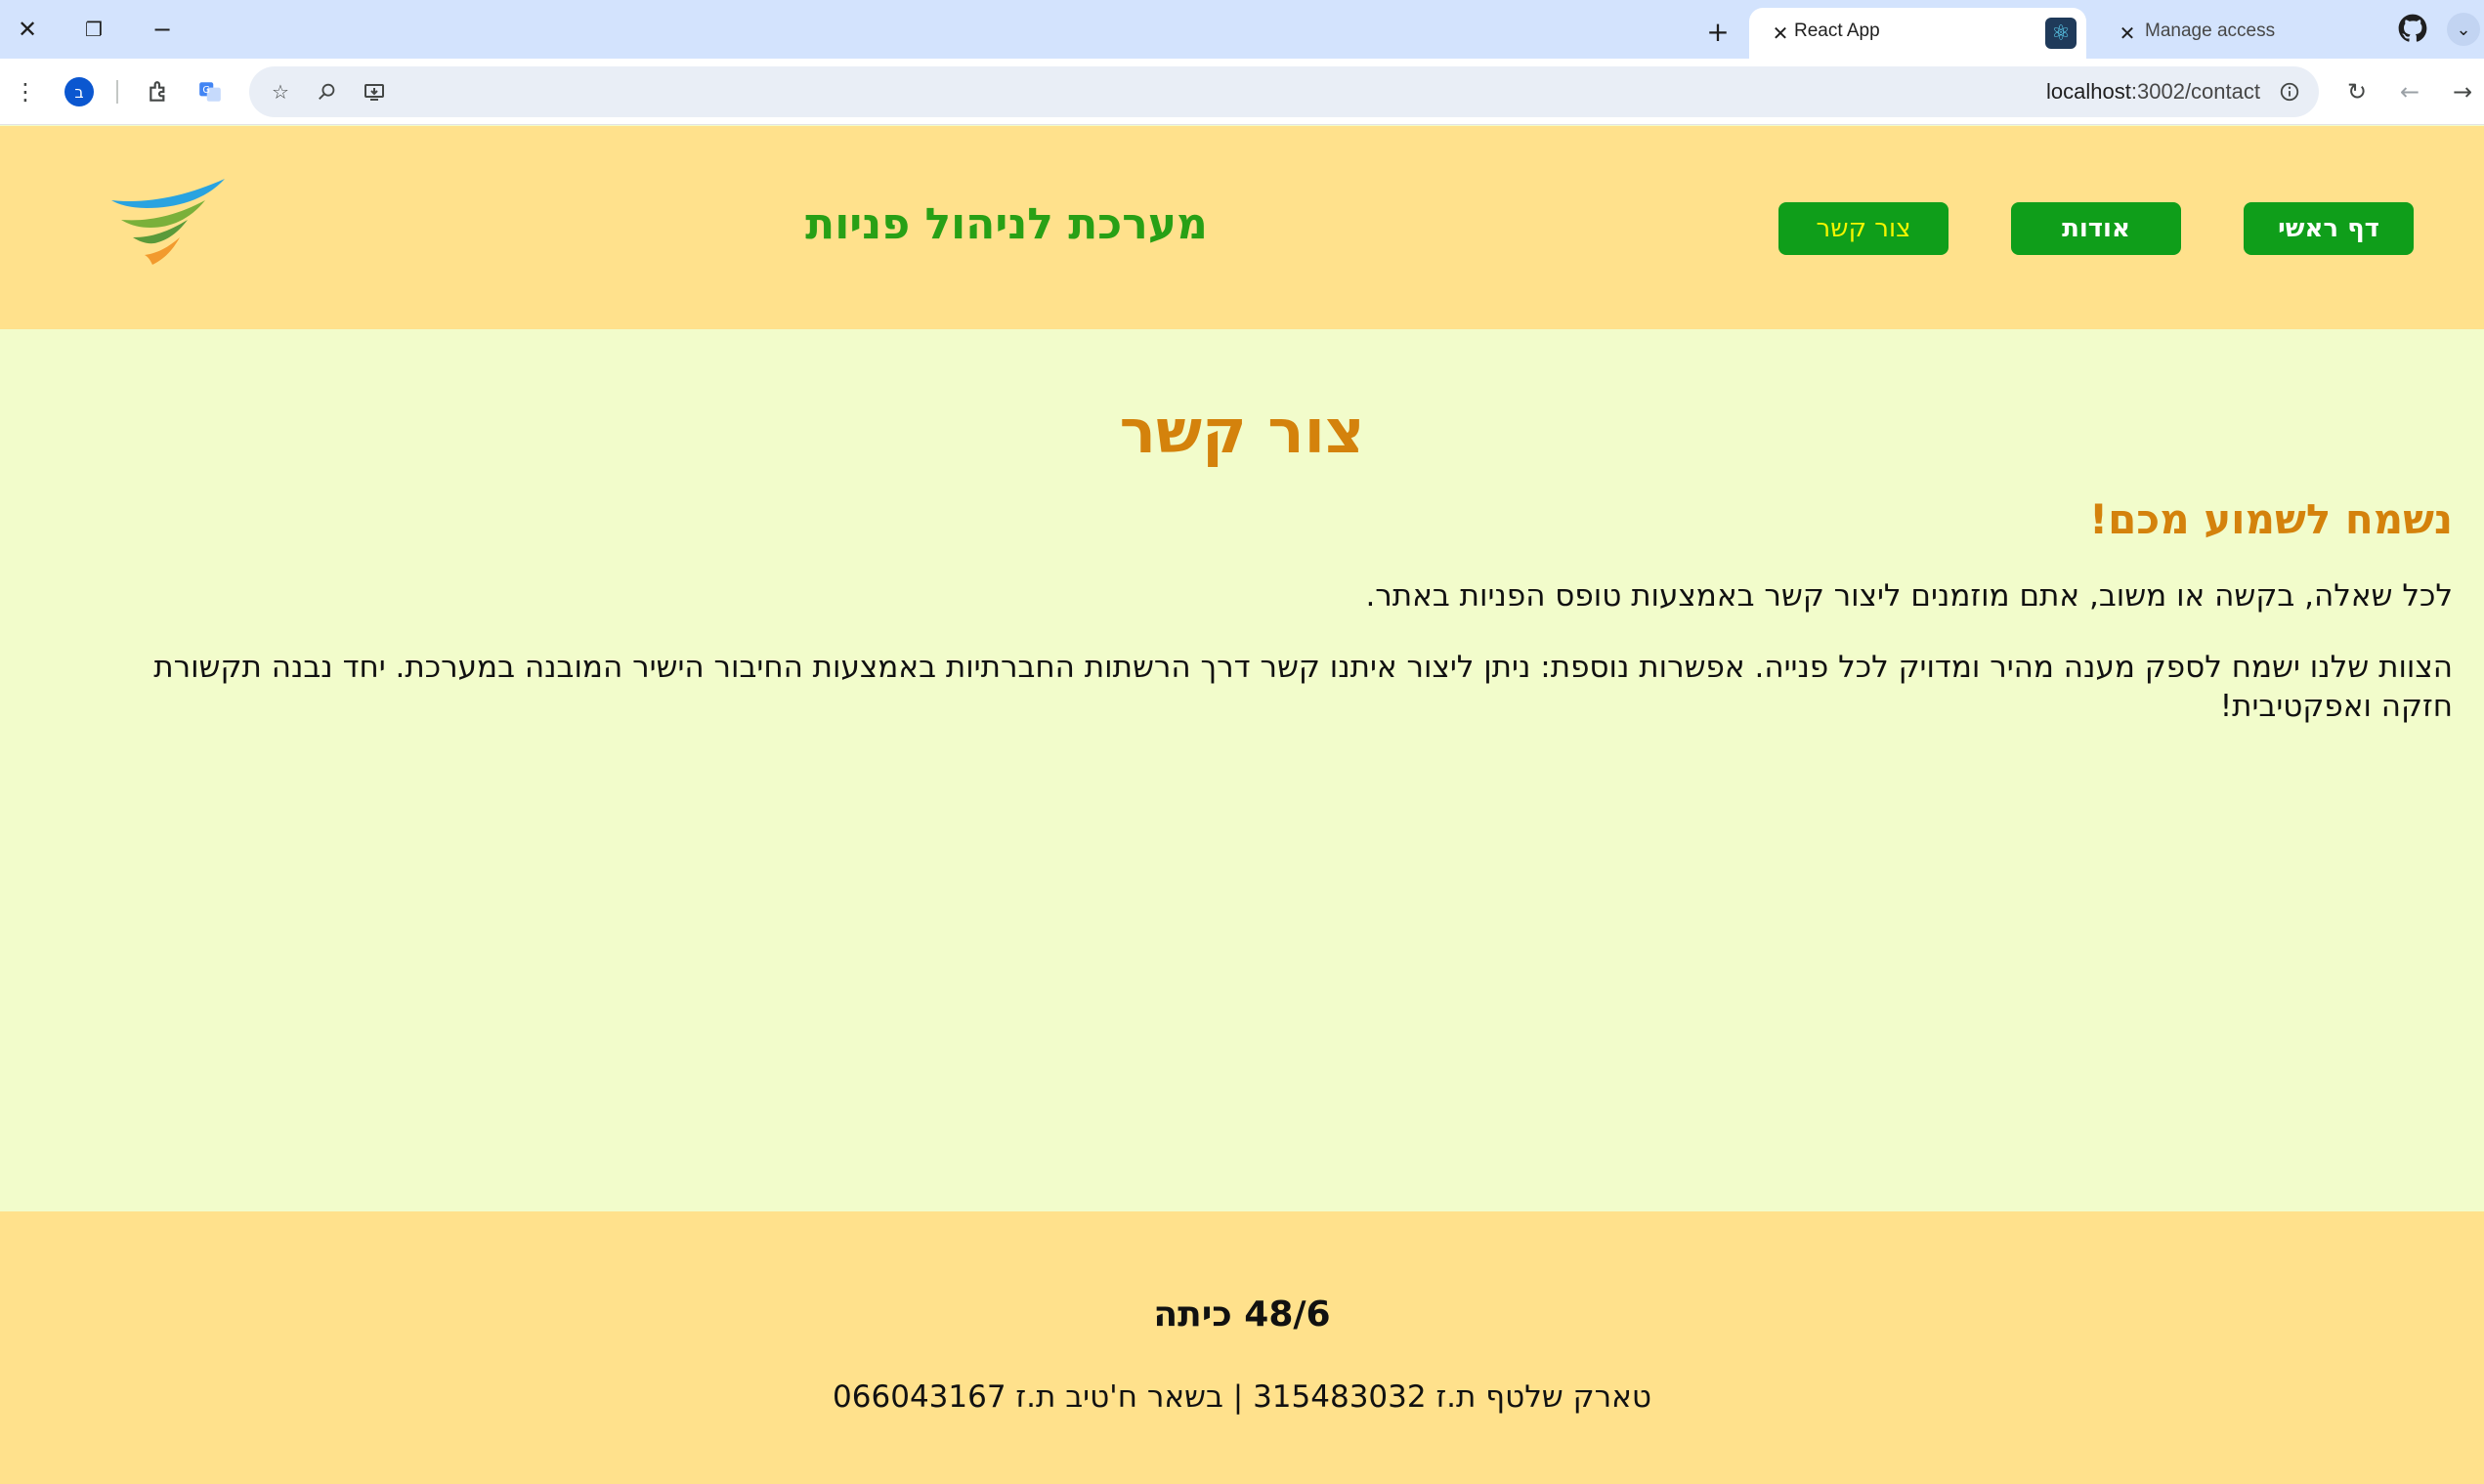 This screenshot has width=2484, height=1484. What do you see at coordinates (2195, 92) in the screenshot?
I see `url-path: :3002/contact` at bounding box center [2195, 92].